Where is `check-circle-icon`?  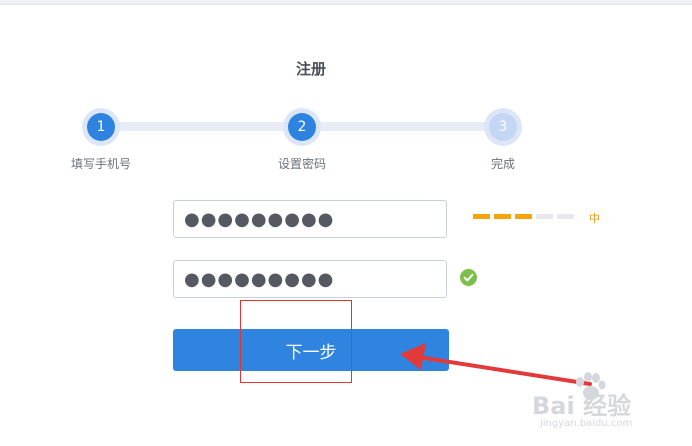 check-circle-icon is located at coordinates (468, 277).